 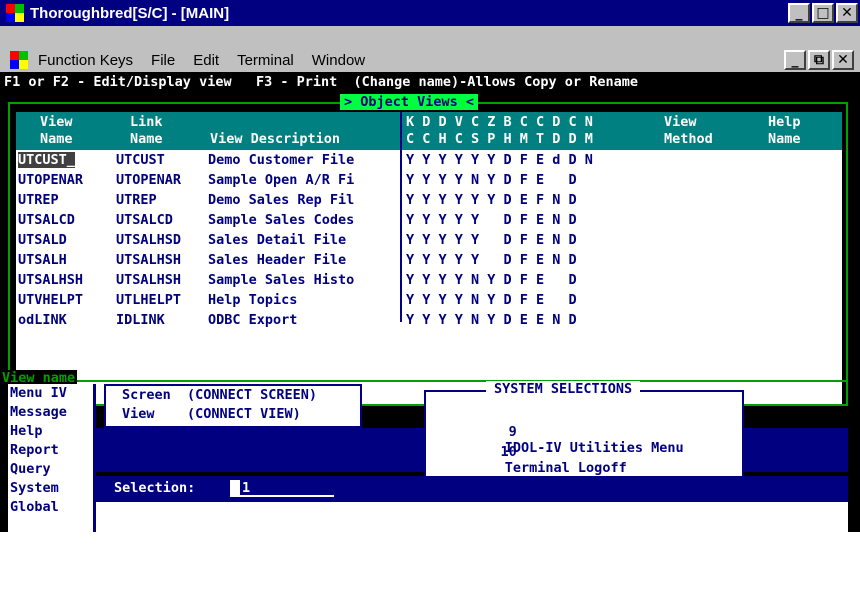 I want to click on flags-cell: Y Y Y Y Y Y D E F N D, so click(x=491, y=200).